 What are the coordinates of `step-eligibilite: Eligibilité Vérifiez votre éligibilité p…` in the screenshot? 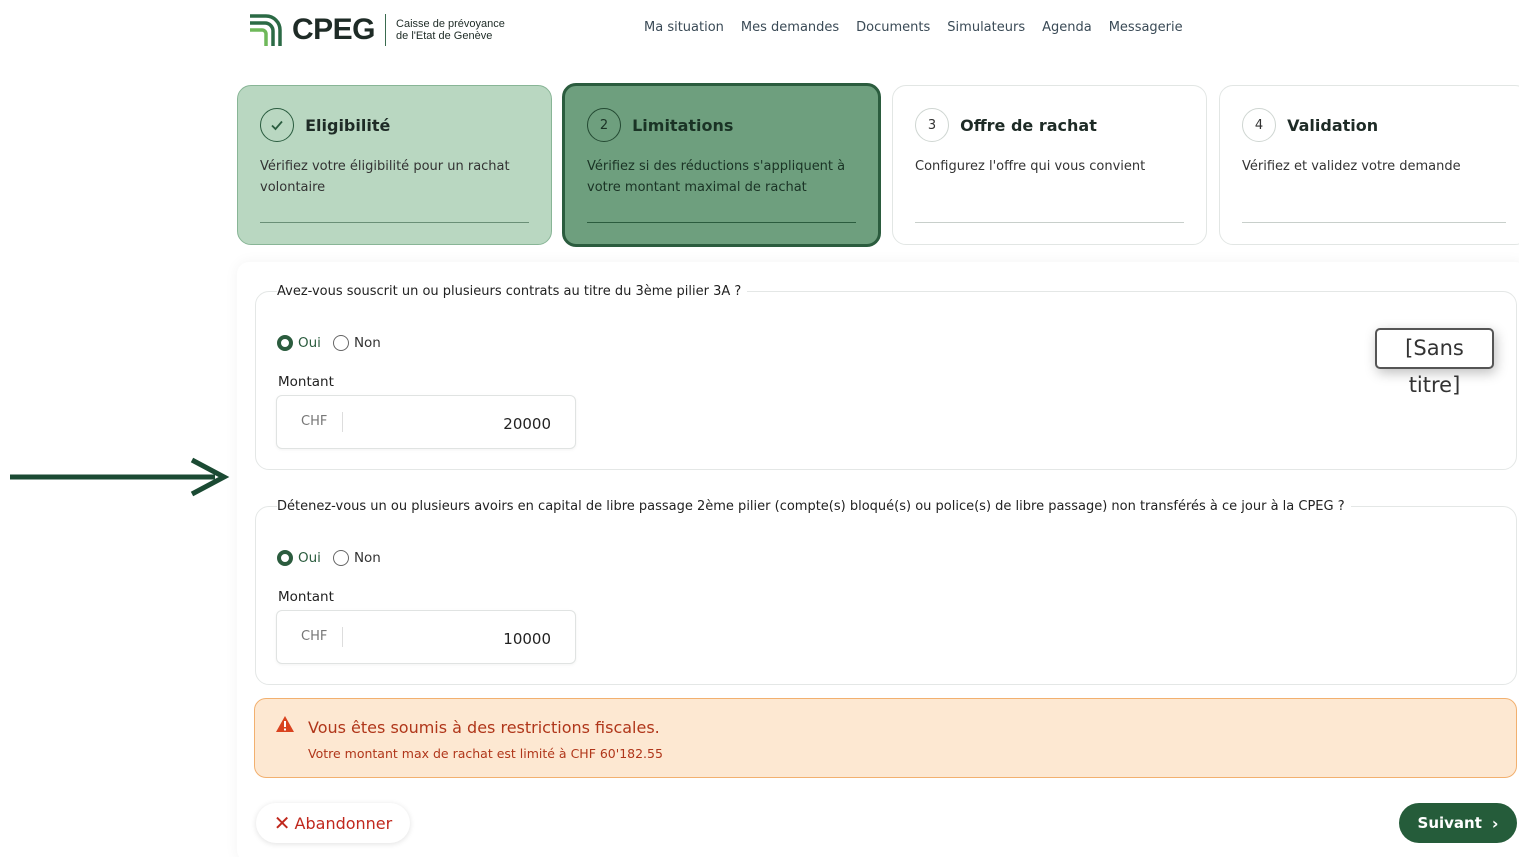 It's located at (394, 165).